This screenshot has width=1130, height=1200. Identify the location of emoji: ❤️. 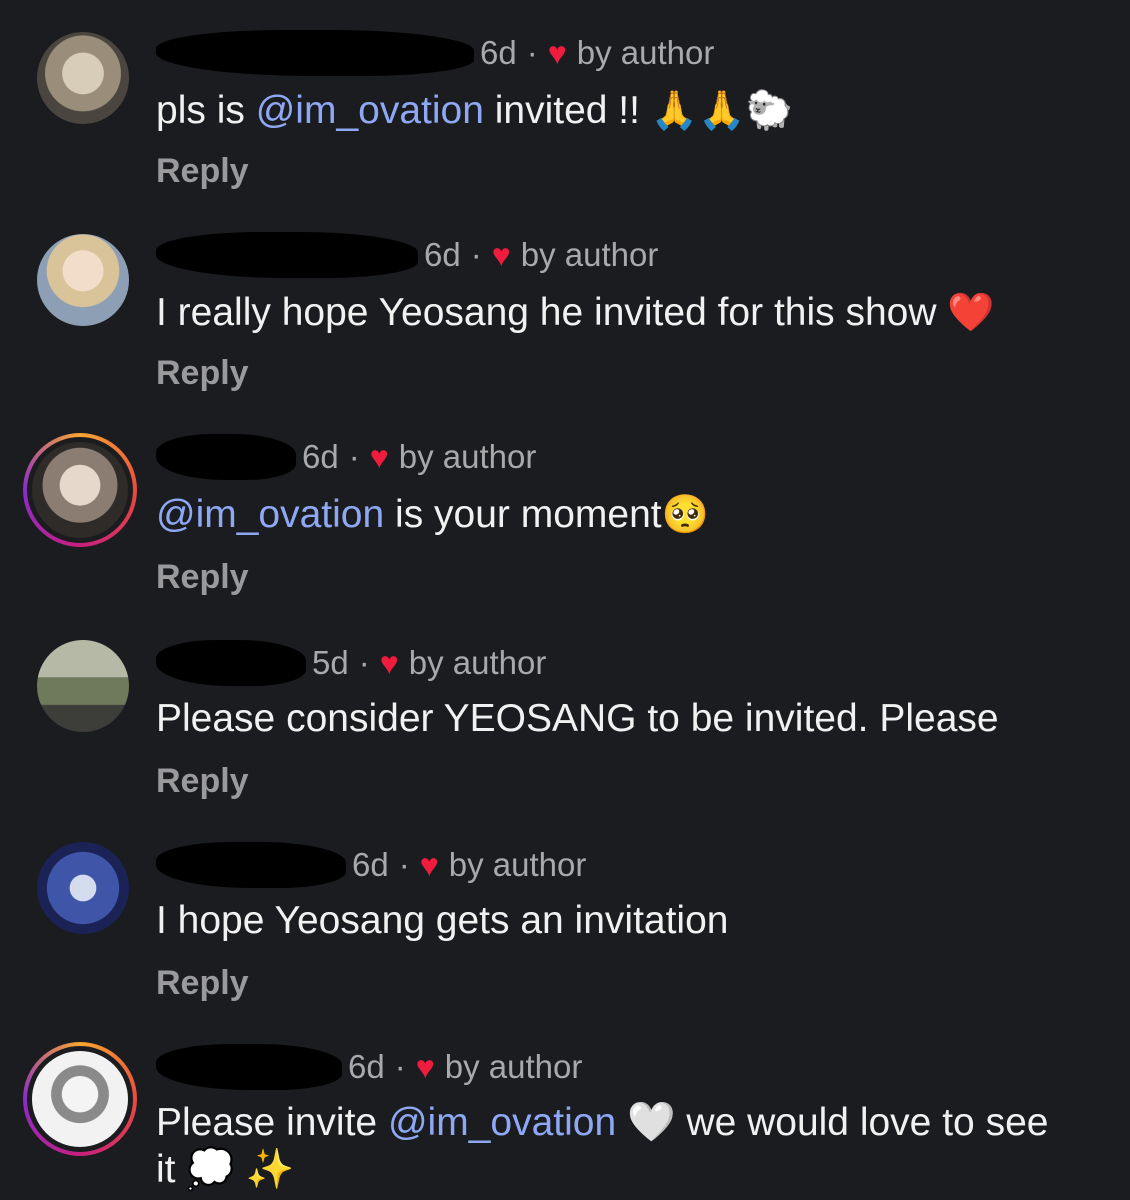
(971, 312).